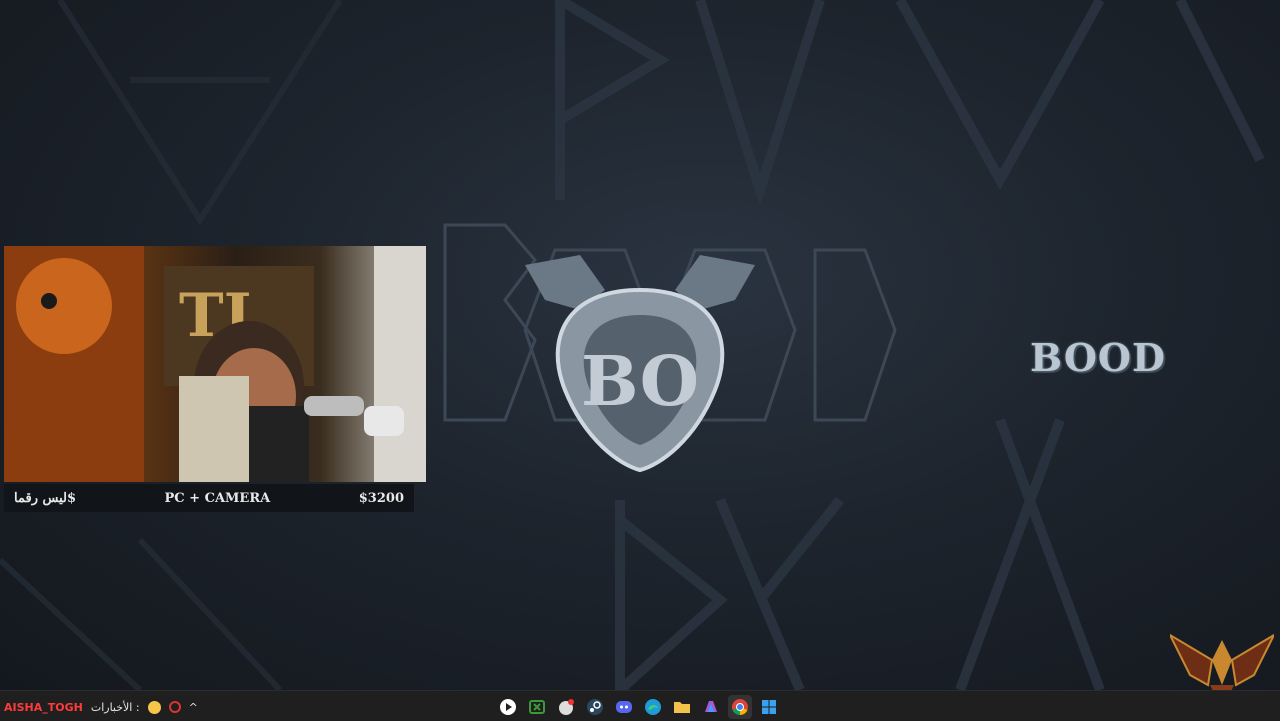 The width and height of the screenshot is (1280, 721). What do you see at coordinates (769, 707) in the screenshot?
I see `windows-icon` at bounding box center [769, 707].